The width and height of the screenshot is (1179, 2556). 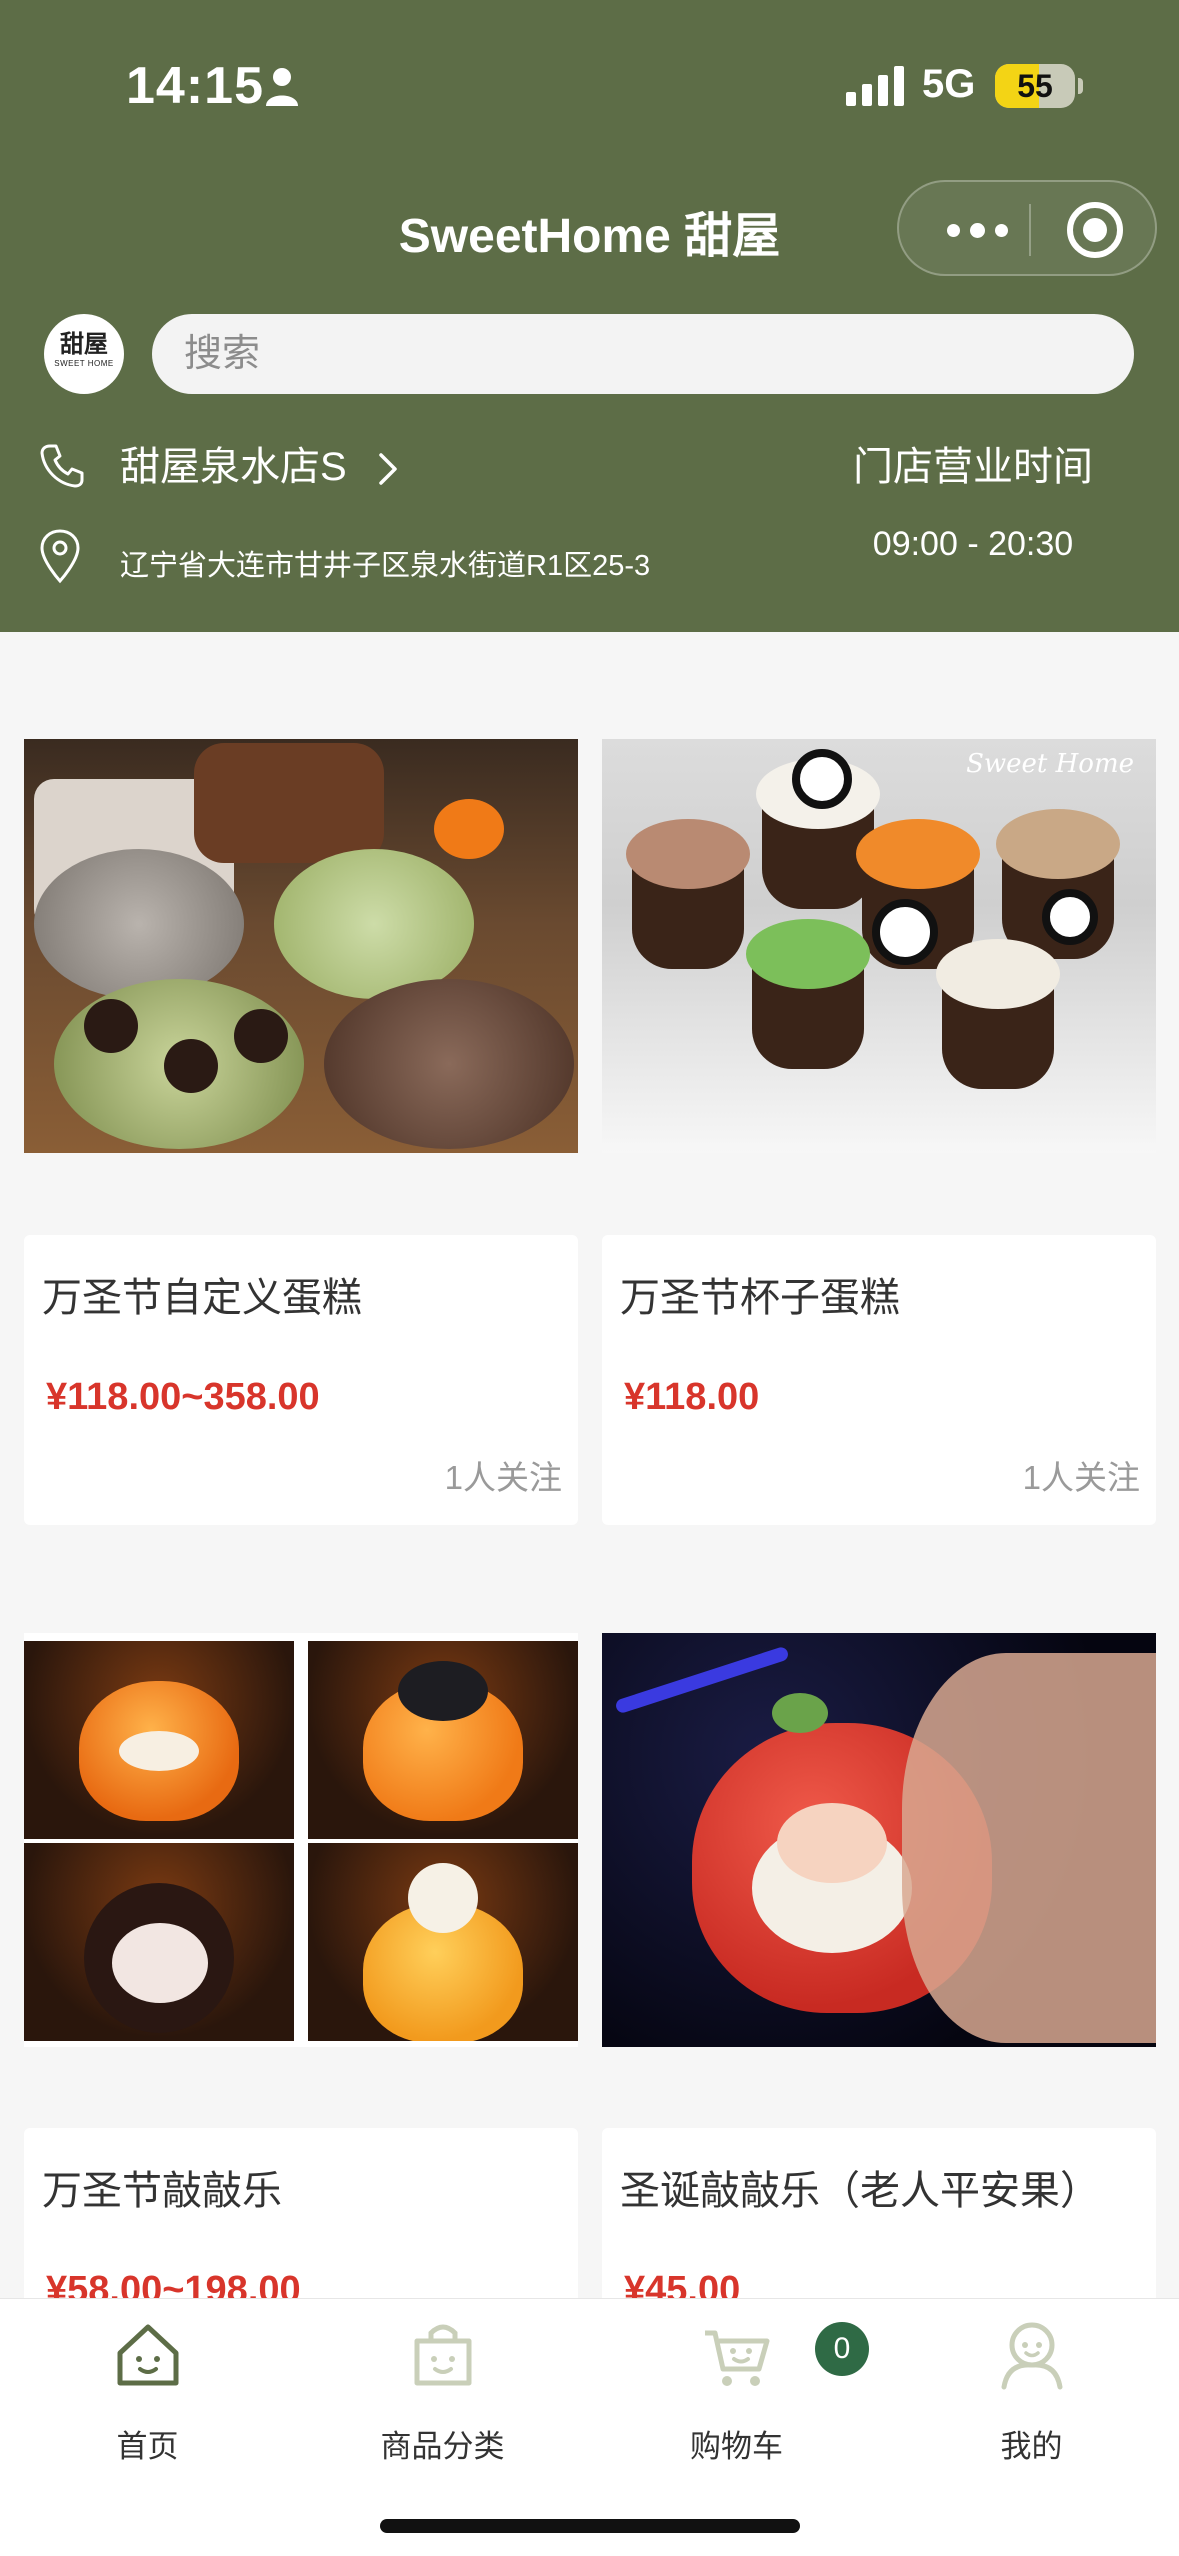 I want to click on cart-count-badge: 0, so click(x=842, y=2349).